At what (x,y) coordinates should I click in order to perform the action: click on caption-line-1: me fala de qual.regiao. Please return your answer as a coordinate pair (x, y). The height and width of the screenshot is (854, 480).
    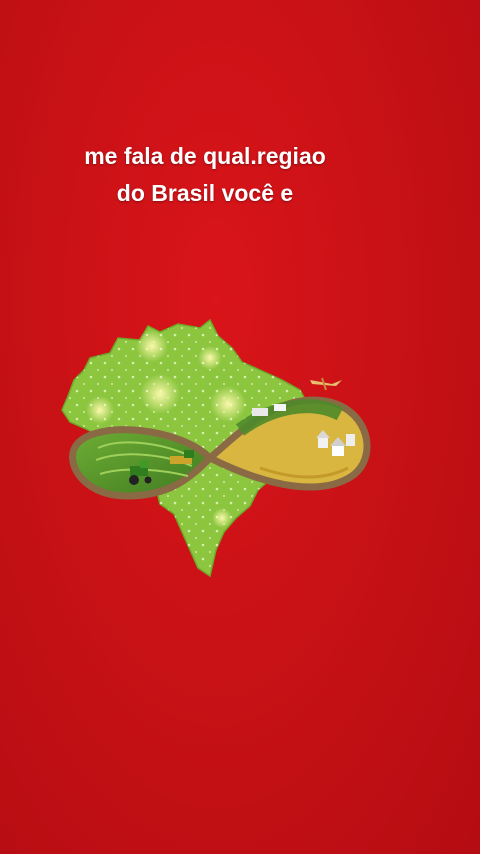
    Looking at the image, I should click on (205, 156).